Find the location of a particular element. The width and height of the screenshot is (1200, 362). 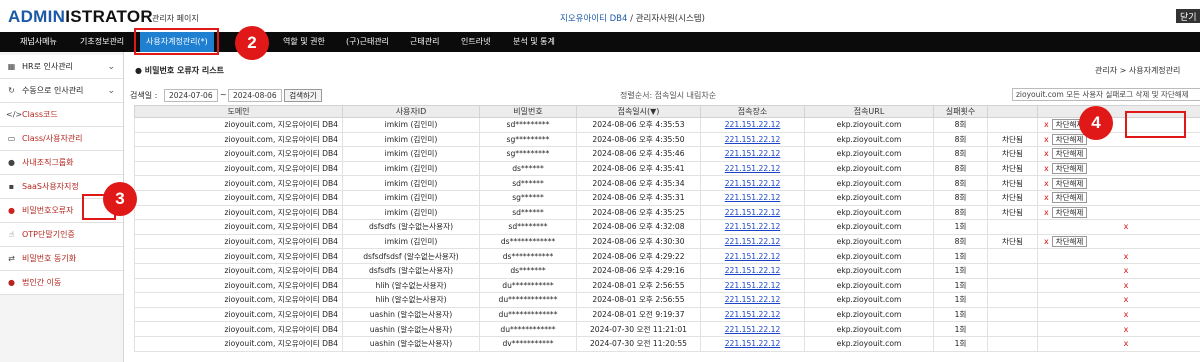

date-from-input: 2024-07-06 is located at coordinates (191, 95).